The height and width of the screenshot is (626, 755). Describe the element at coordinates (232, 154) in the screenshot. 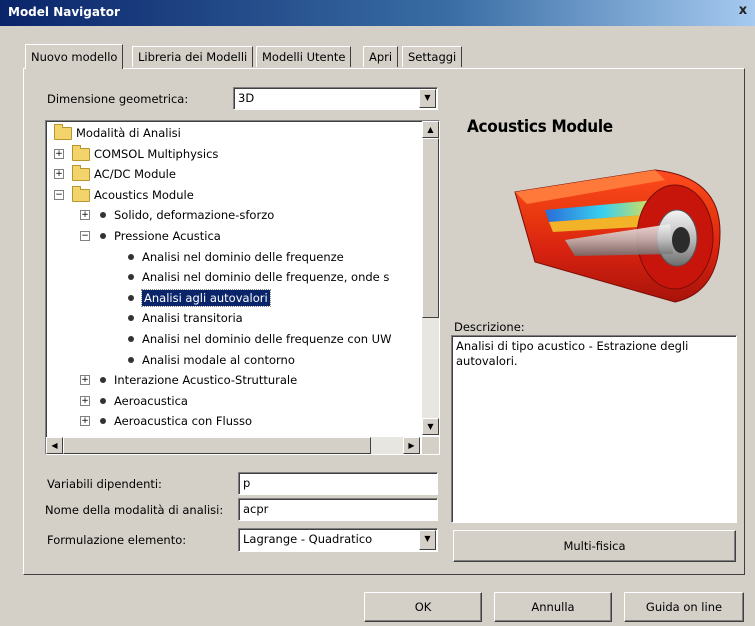

I see `tree-item: + COMSOL Multiphysics` at that location.